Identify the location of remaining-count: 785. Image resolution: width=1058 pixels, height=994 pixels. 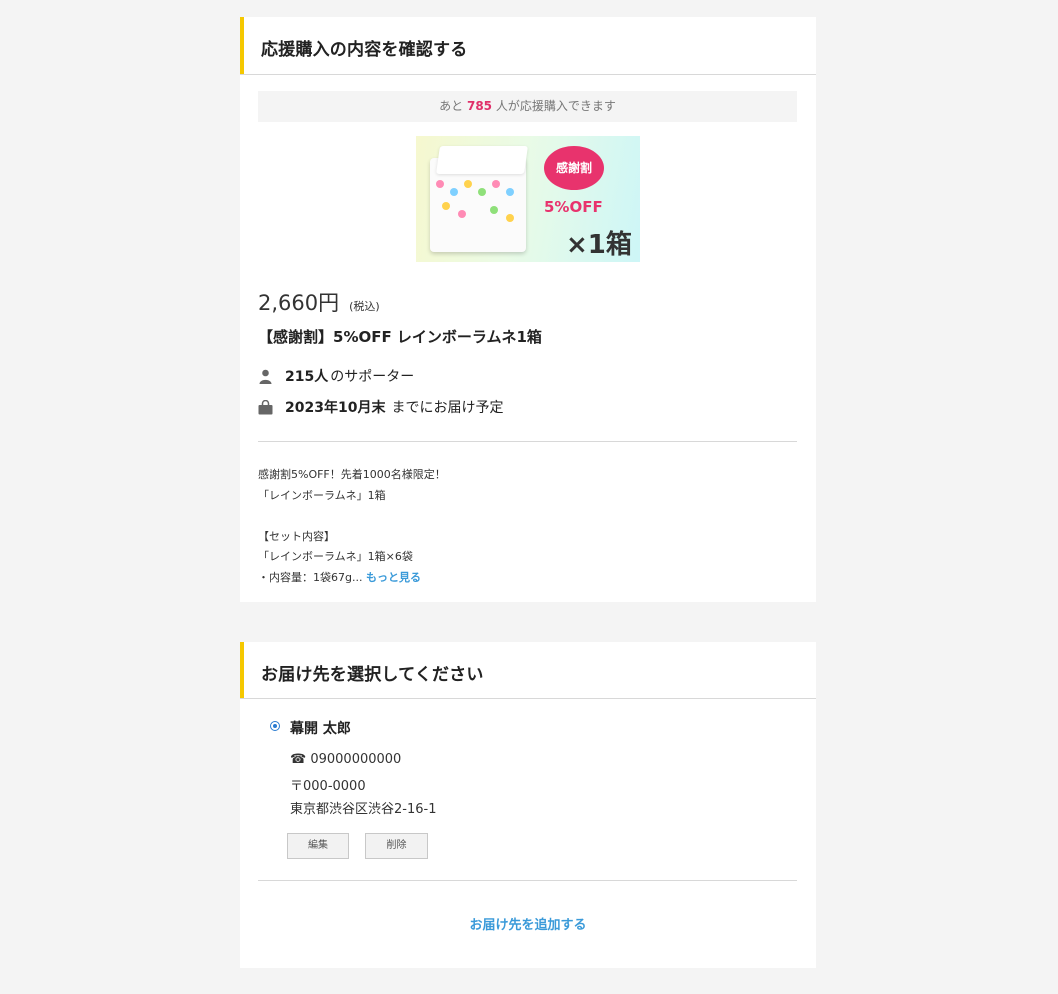
(479, 106).